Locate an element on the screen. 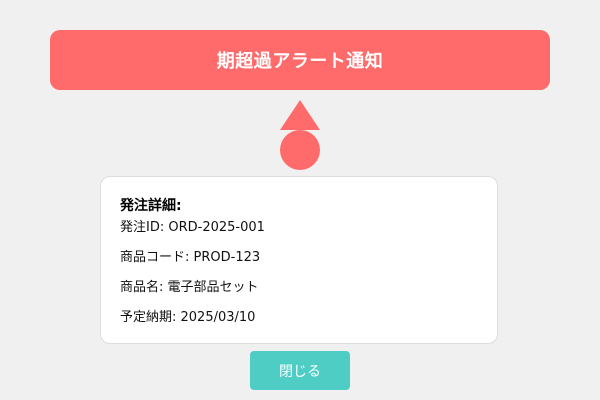 The image size is (600, 400). order-detail-heading: 発注詳細: is located at coordinates (151, 206).